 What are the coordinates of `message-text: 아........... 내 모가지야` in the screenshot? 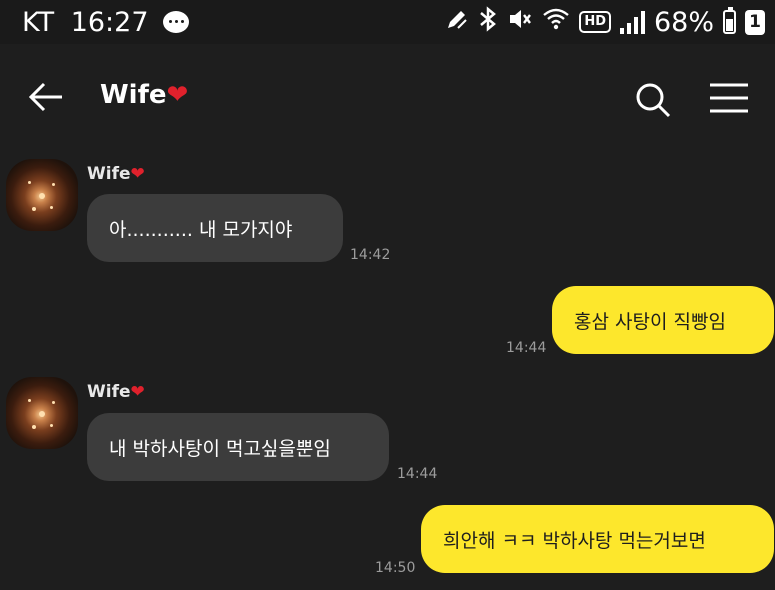 It's located at (201, 229).